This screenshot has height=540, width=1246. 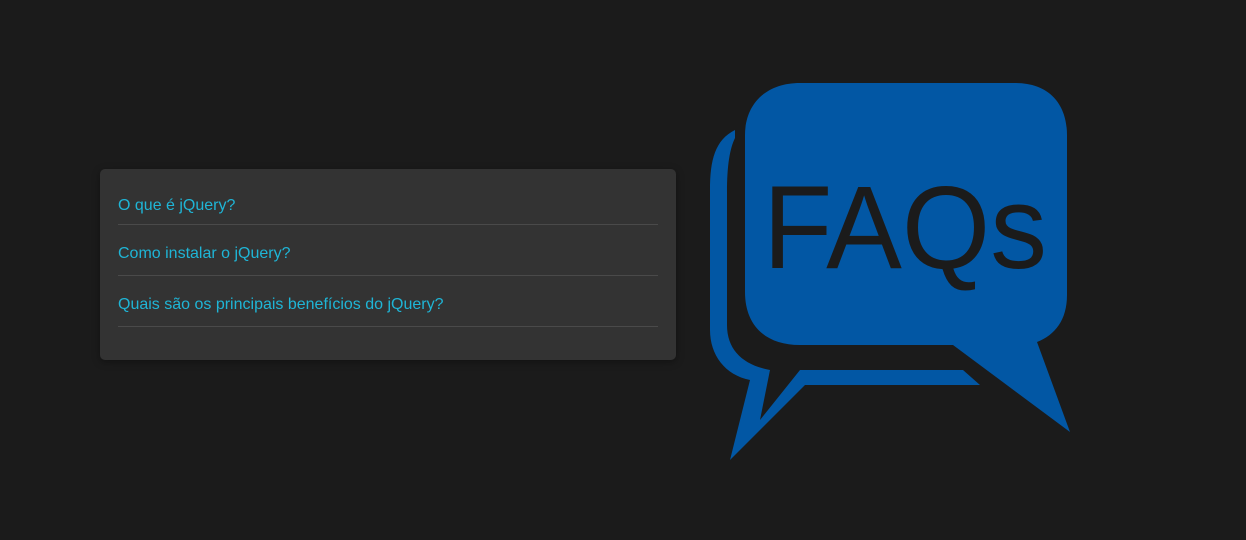 I want to click on faq-item: O que é jQuery?, so click(x=388, y=205).